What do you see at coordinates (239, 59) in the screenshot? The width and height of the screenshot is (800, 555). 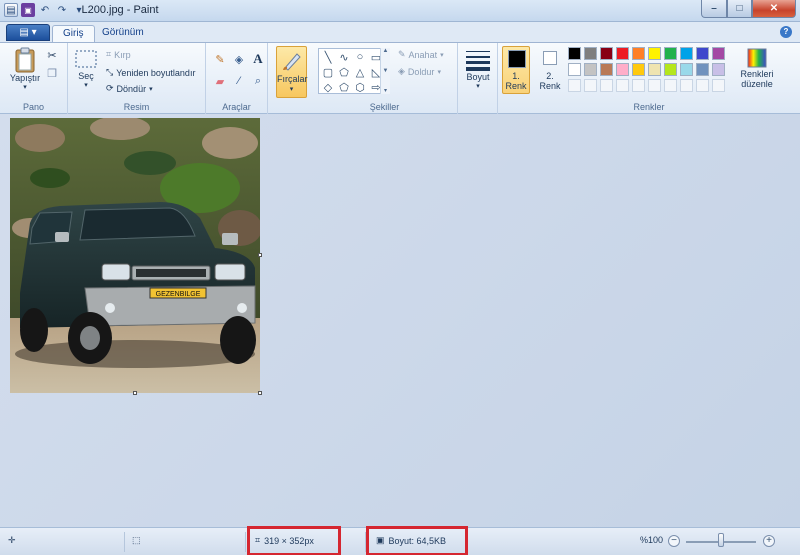 I see `fill-bucket-icon: ◈` at bounding box center [239, 59].